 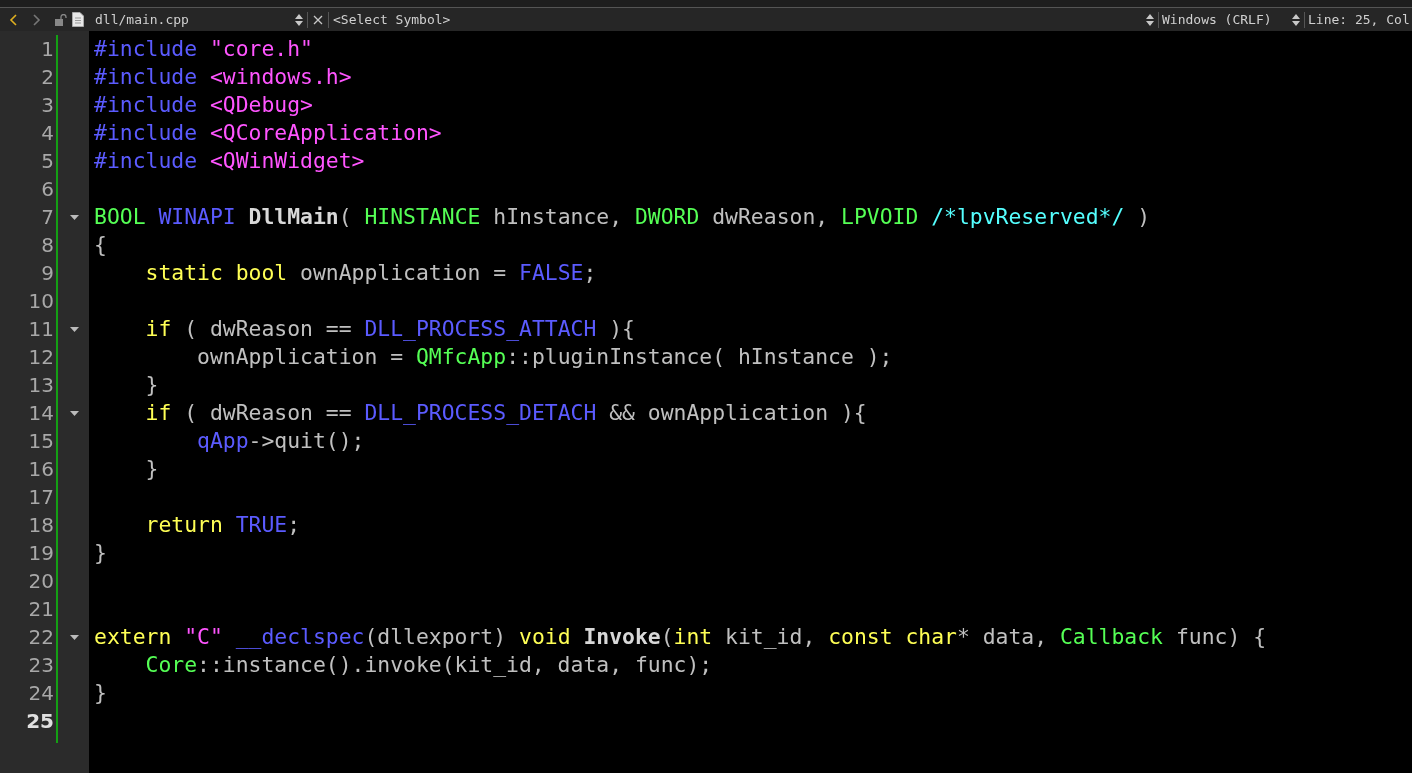 What do you see at coordinates (203, 49) in the screenshot?
I see `code-line: #include "core.h"` at bounding box center [203, 49].